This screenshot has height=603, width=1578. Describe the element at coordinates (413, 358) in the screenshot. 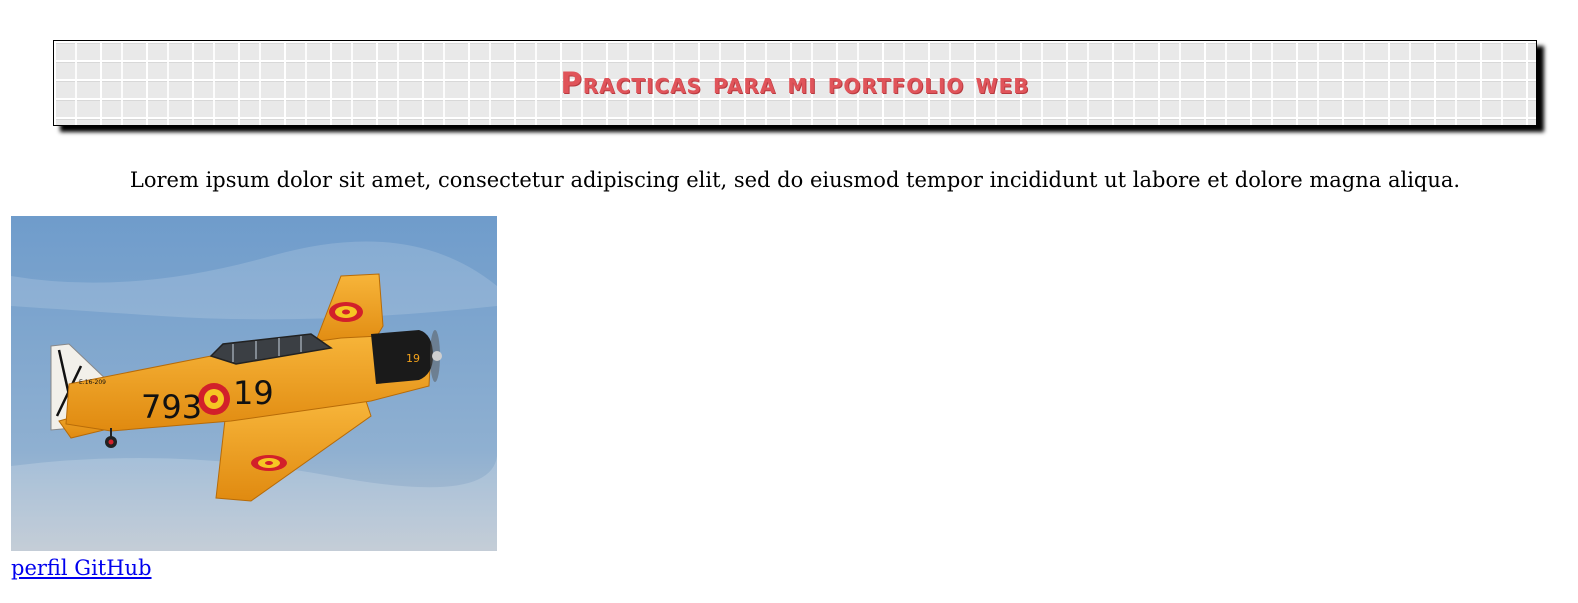

I see `nose-number: 19` at that location.